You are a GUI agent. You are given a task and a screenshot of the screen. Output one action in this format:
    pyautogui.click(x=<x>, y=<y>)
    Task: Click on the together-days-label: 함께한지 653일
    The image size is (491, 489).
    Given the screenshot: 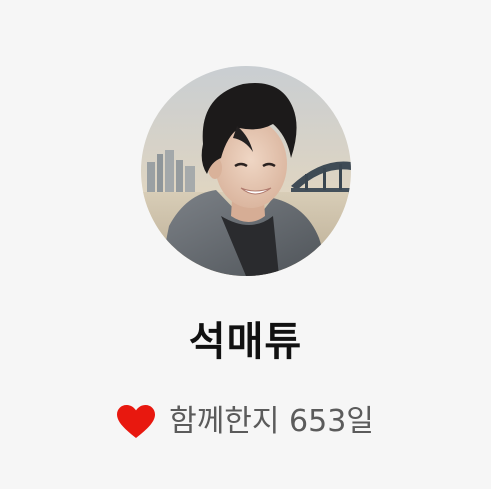 What is the action you would take?
    pyautogui.click(x=271, y=421)
    